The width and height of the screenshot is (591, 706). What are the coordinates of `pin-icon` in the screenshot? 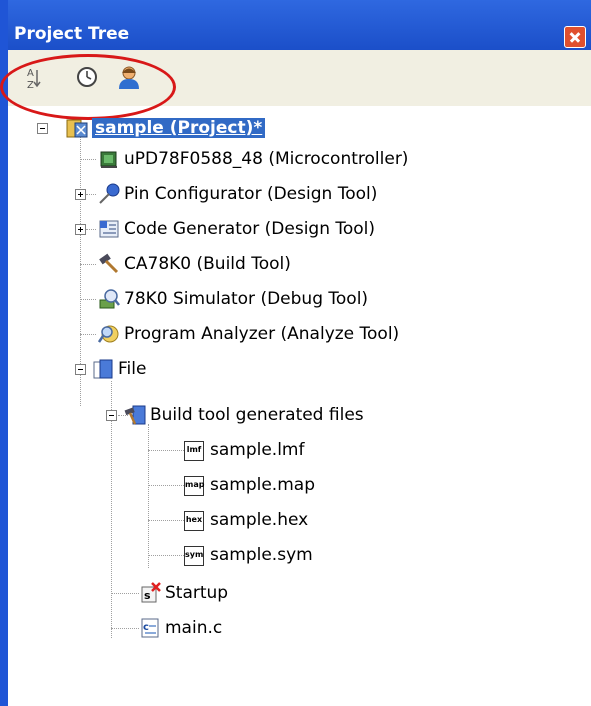 It's located at (109, 194).